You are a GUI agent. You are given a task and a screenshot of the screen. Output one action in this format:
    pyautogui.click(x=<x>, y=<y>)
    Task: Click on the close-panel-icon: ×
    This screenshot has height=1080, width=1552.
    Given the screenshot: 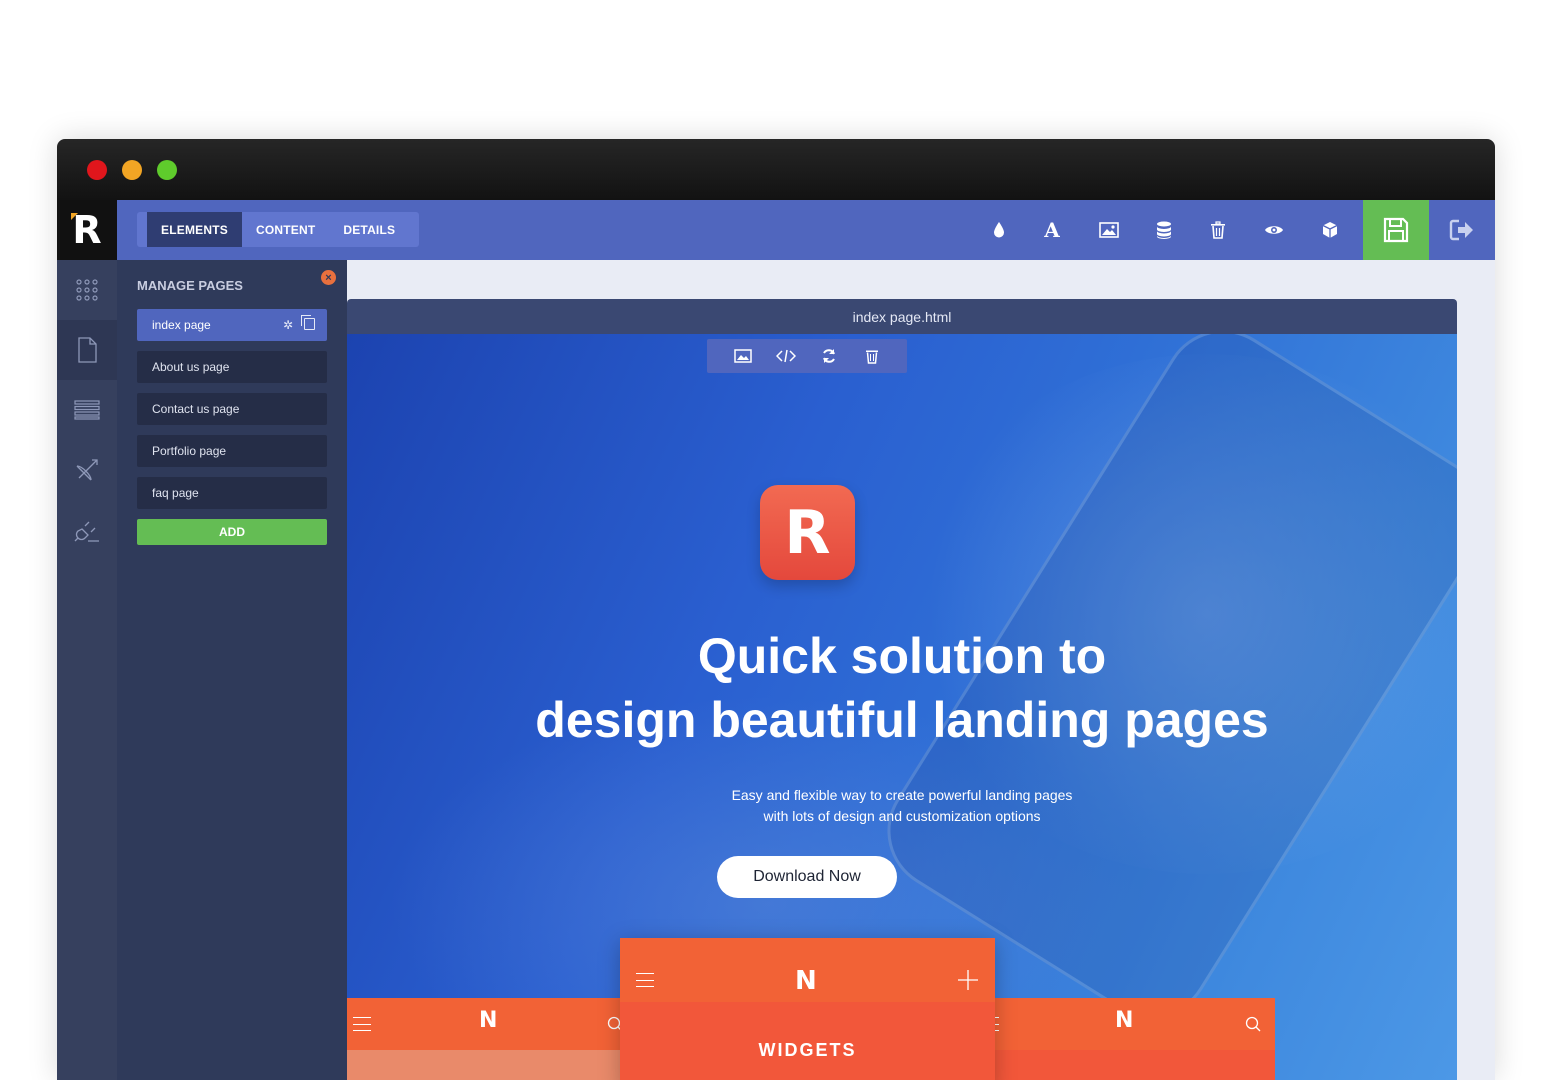 What is the action you would take?
    pyautogui.click(x=328, y=277)
    